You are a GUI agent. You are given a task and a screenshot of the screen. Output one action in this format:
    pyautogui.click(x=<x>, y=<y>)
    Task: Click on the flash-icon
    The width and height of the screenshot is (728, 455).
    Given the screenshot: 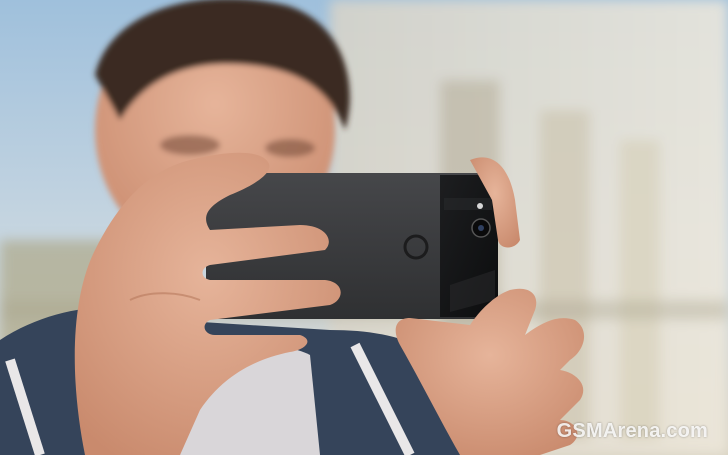 What is the action you would take?
    pyautogui.click(x=480, y=206)
    